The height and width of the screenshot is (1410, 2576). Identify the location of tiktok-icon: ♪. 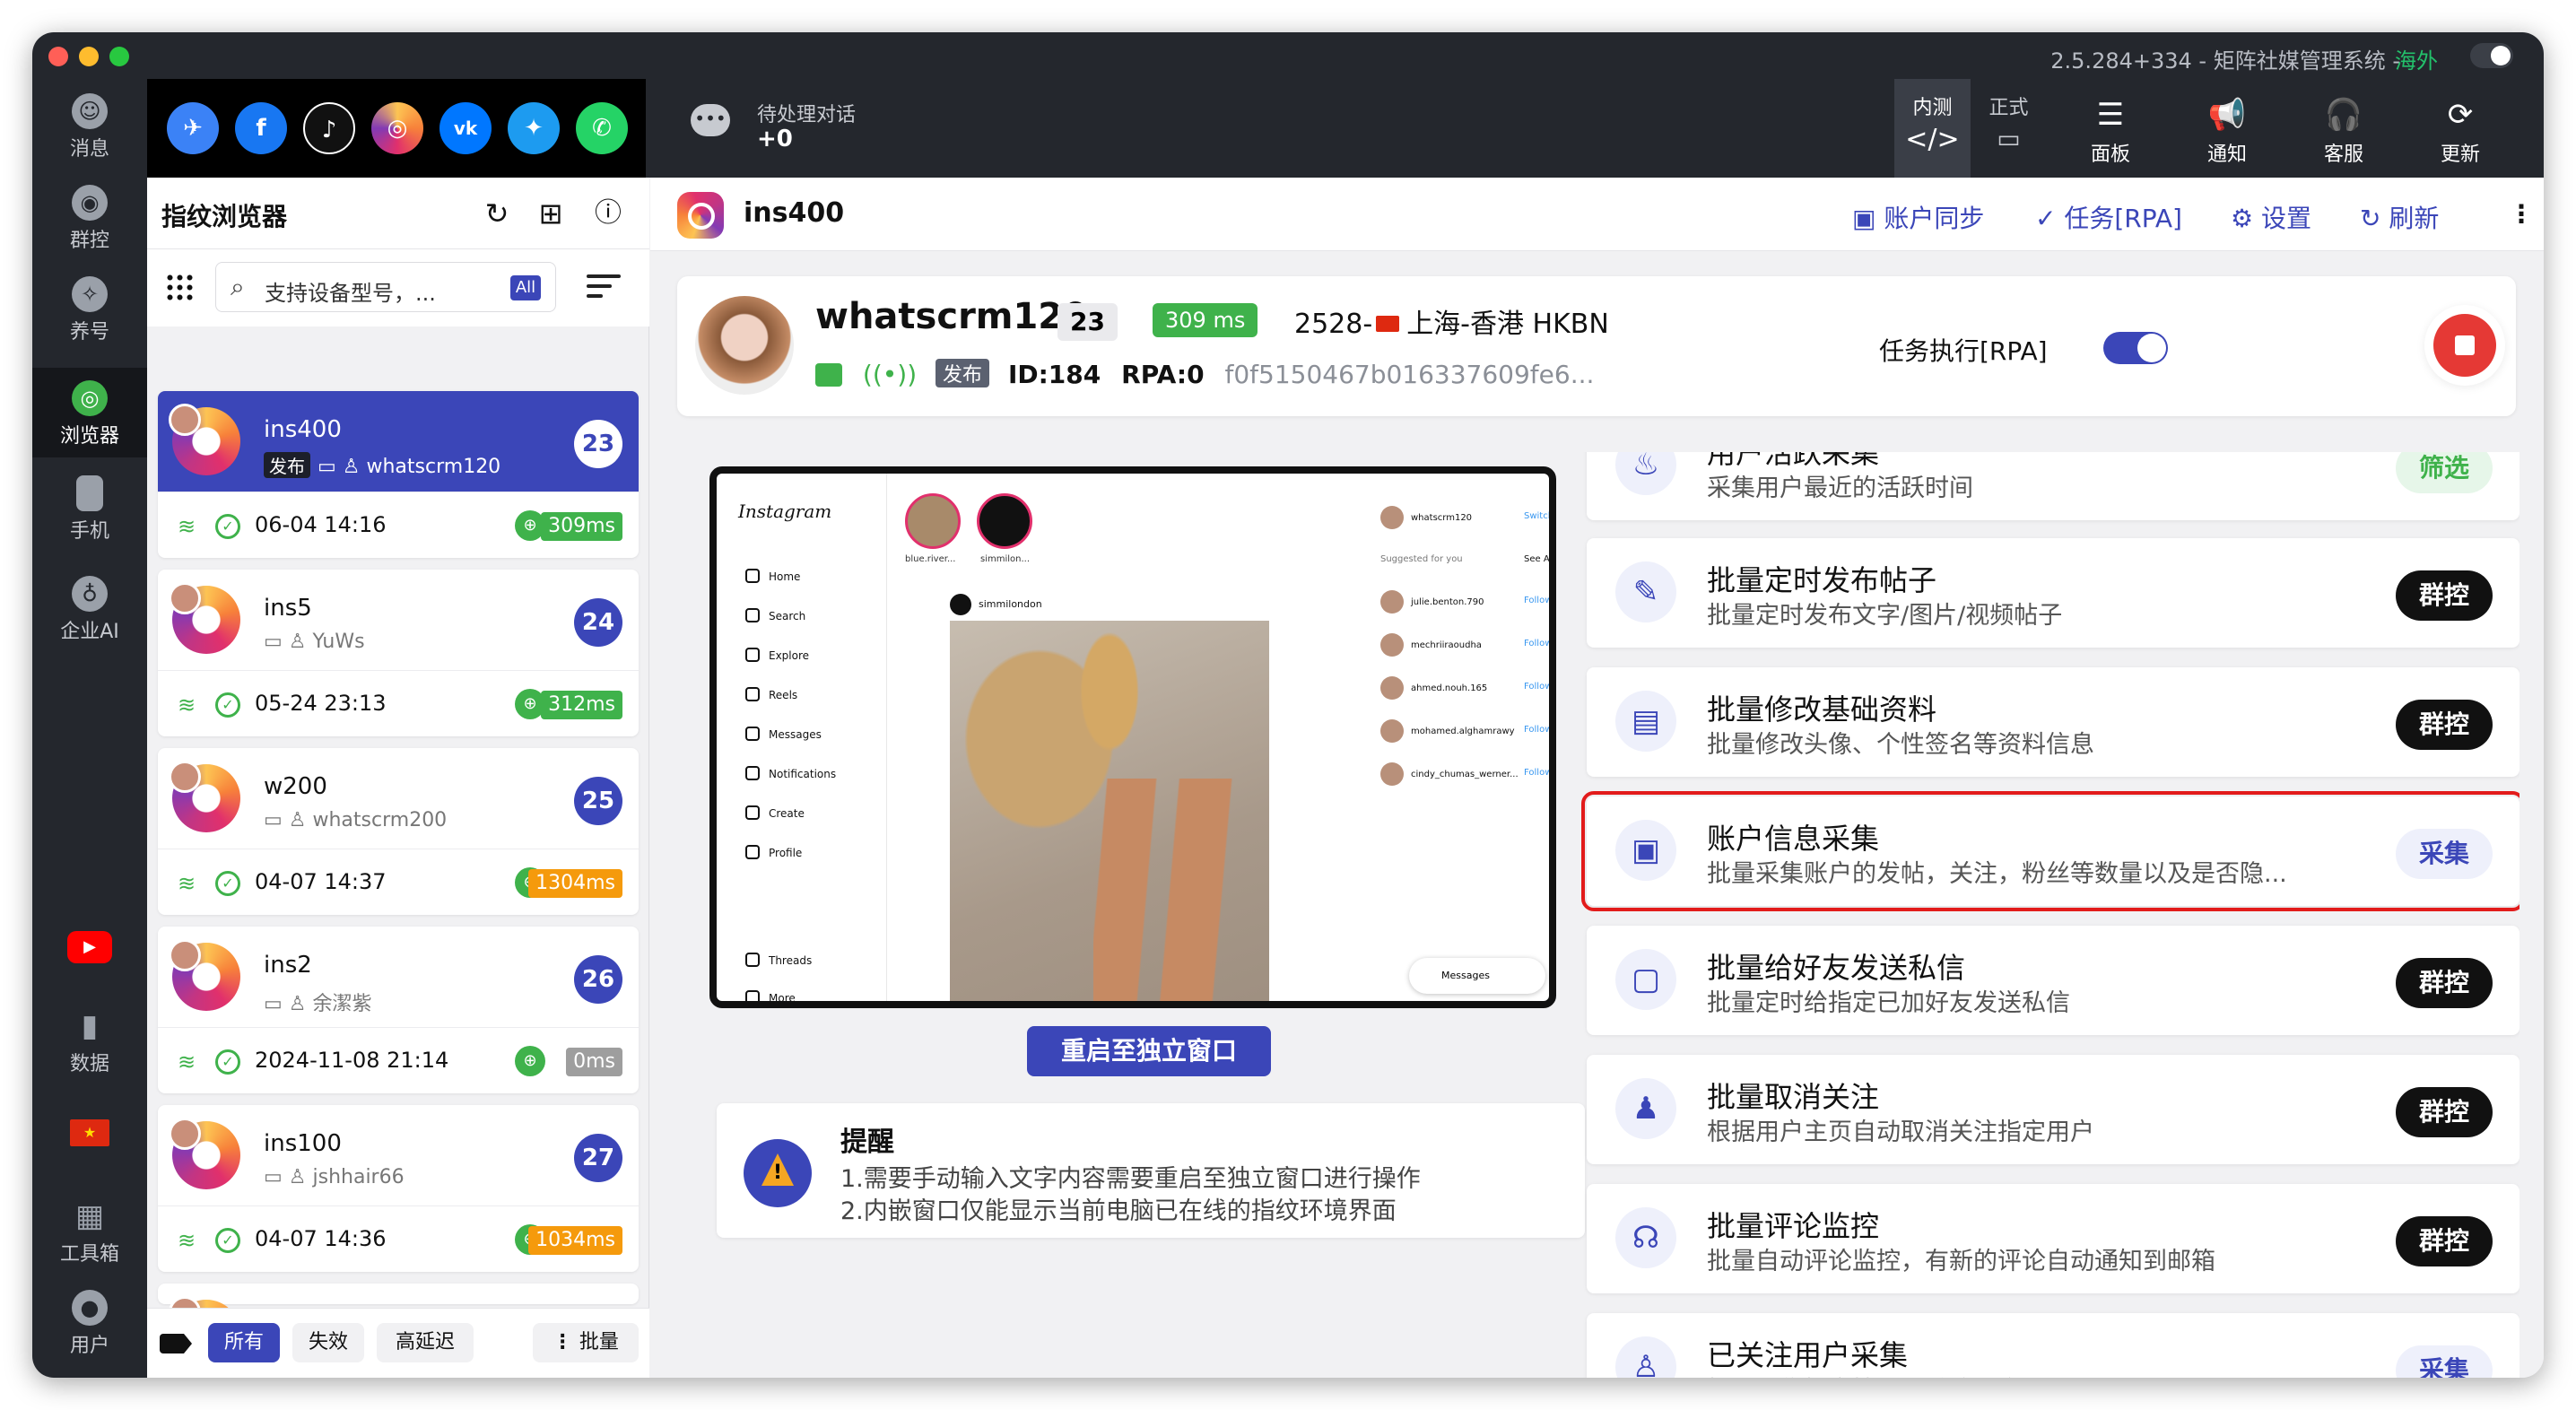
(329, 128).